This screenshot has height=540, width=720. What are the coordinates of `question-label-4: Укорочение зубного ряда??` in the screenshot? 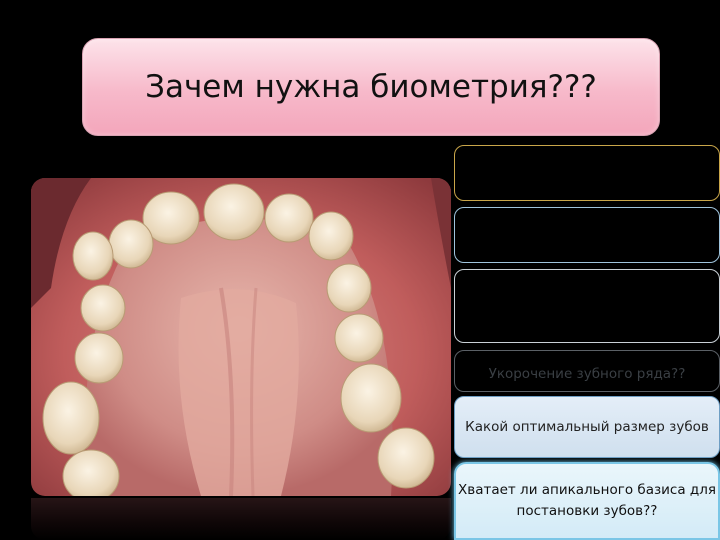 It's located at (587, 374).